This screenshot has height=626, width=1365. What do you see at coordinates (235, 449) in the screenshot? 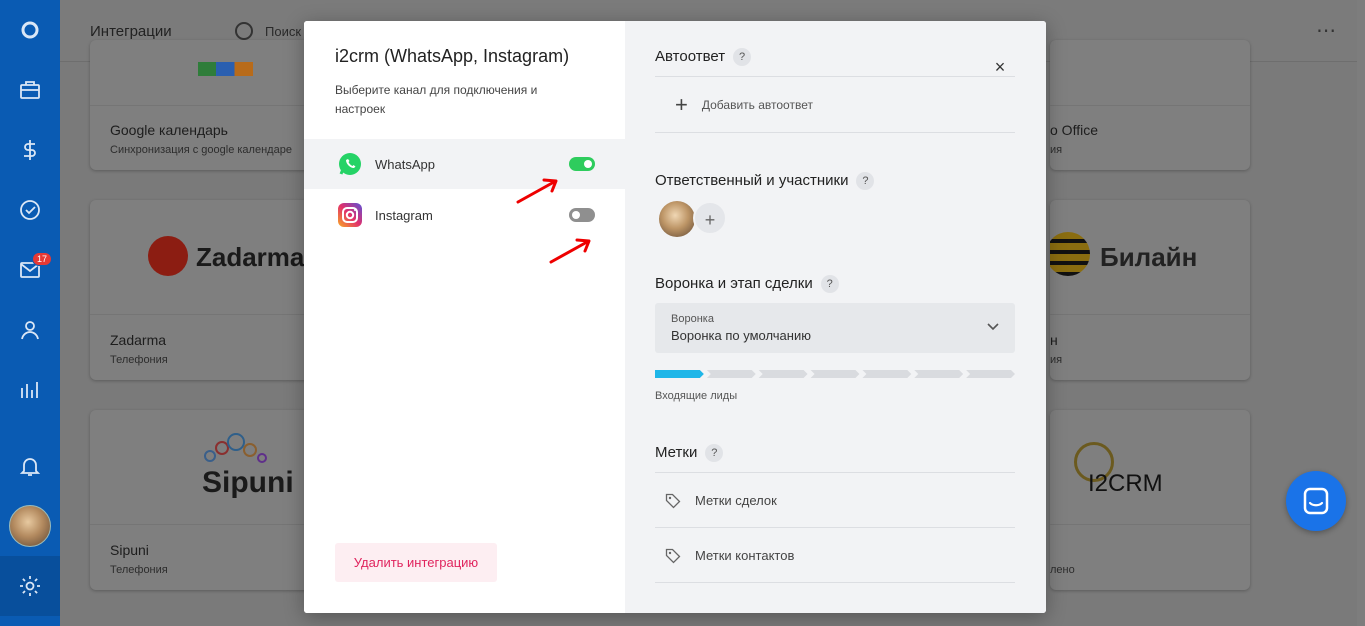
I see `sipuni-logo-circles` at bounding box center [235, 449].